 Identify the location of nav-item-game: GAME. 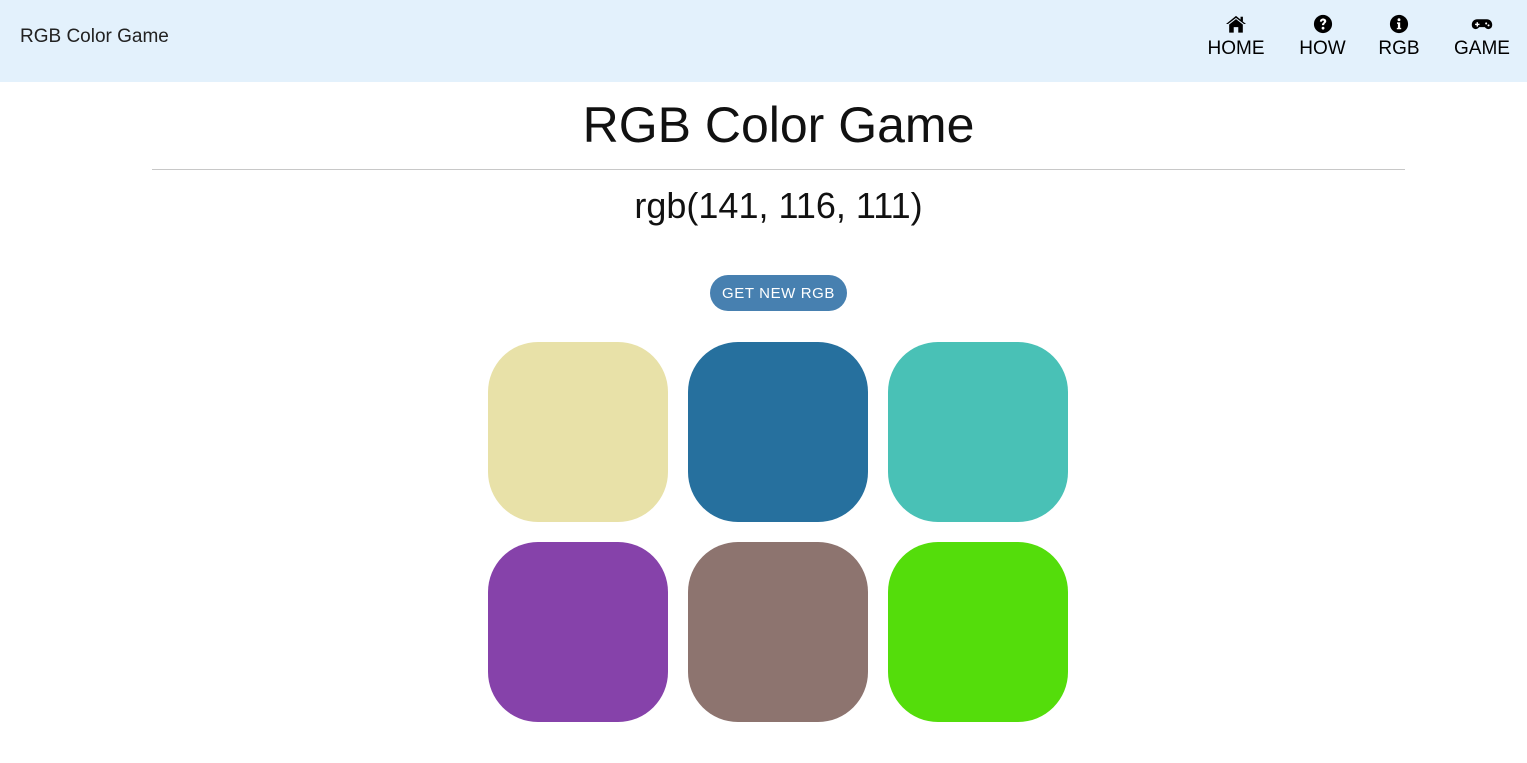
(1482, 36).